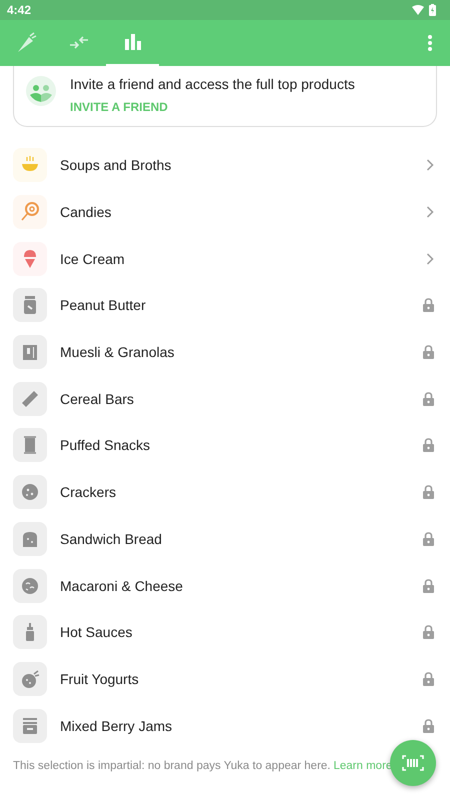 This screenshot has width=450, height=800. I want to click on battery-icon, so click(432, 10).